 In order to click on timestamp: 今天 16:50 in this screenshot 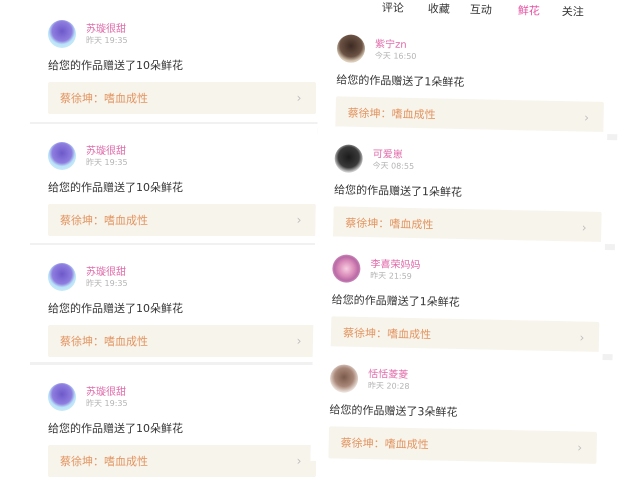, I will do `click(395, 56)`.